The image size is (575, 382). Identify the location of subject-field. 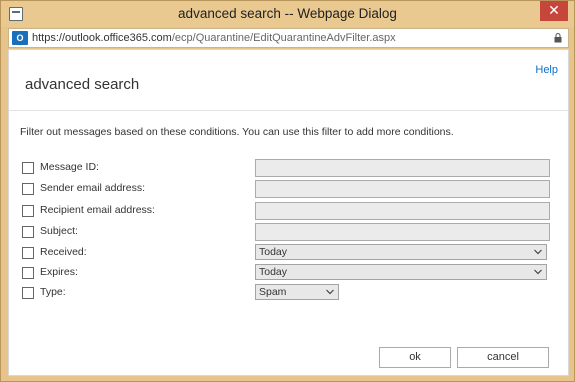
(402, 232).